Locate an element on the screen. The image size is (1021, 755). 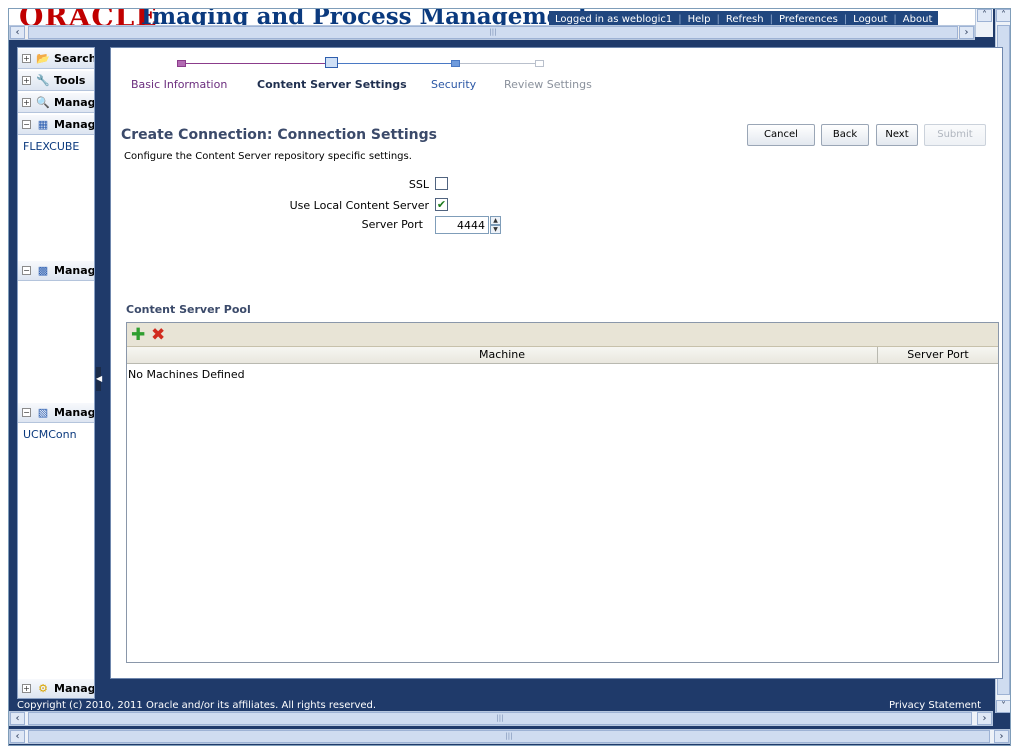
accordion-label: Manage Applications is located at coordinates (74, 124).